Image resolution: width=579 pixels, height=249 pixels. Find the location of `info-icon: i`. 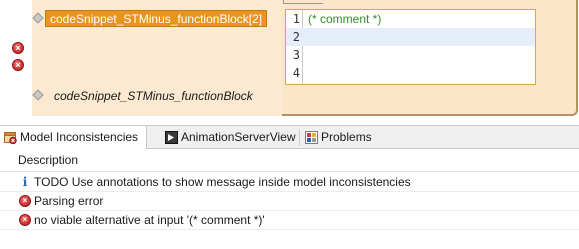

info-icon: i is located at coordinates (25, 182).